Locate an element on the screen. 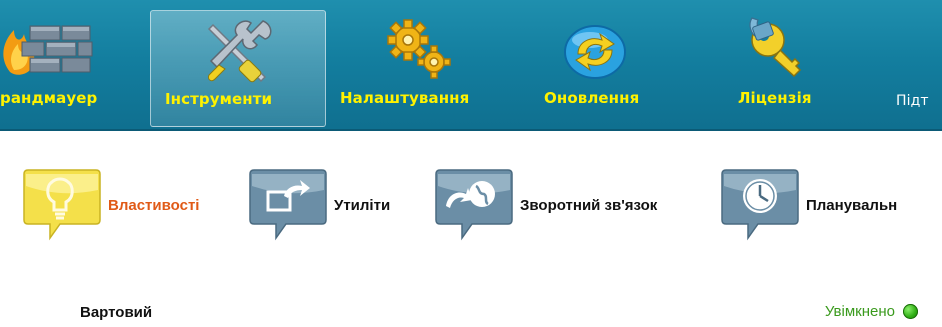  toolbar-item-firewall: рандмауер is located at coordinates (70, 65).